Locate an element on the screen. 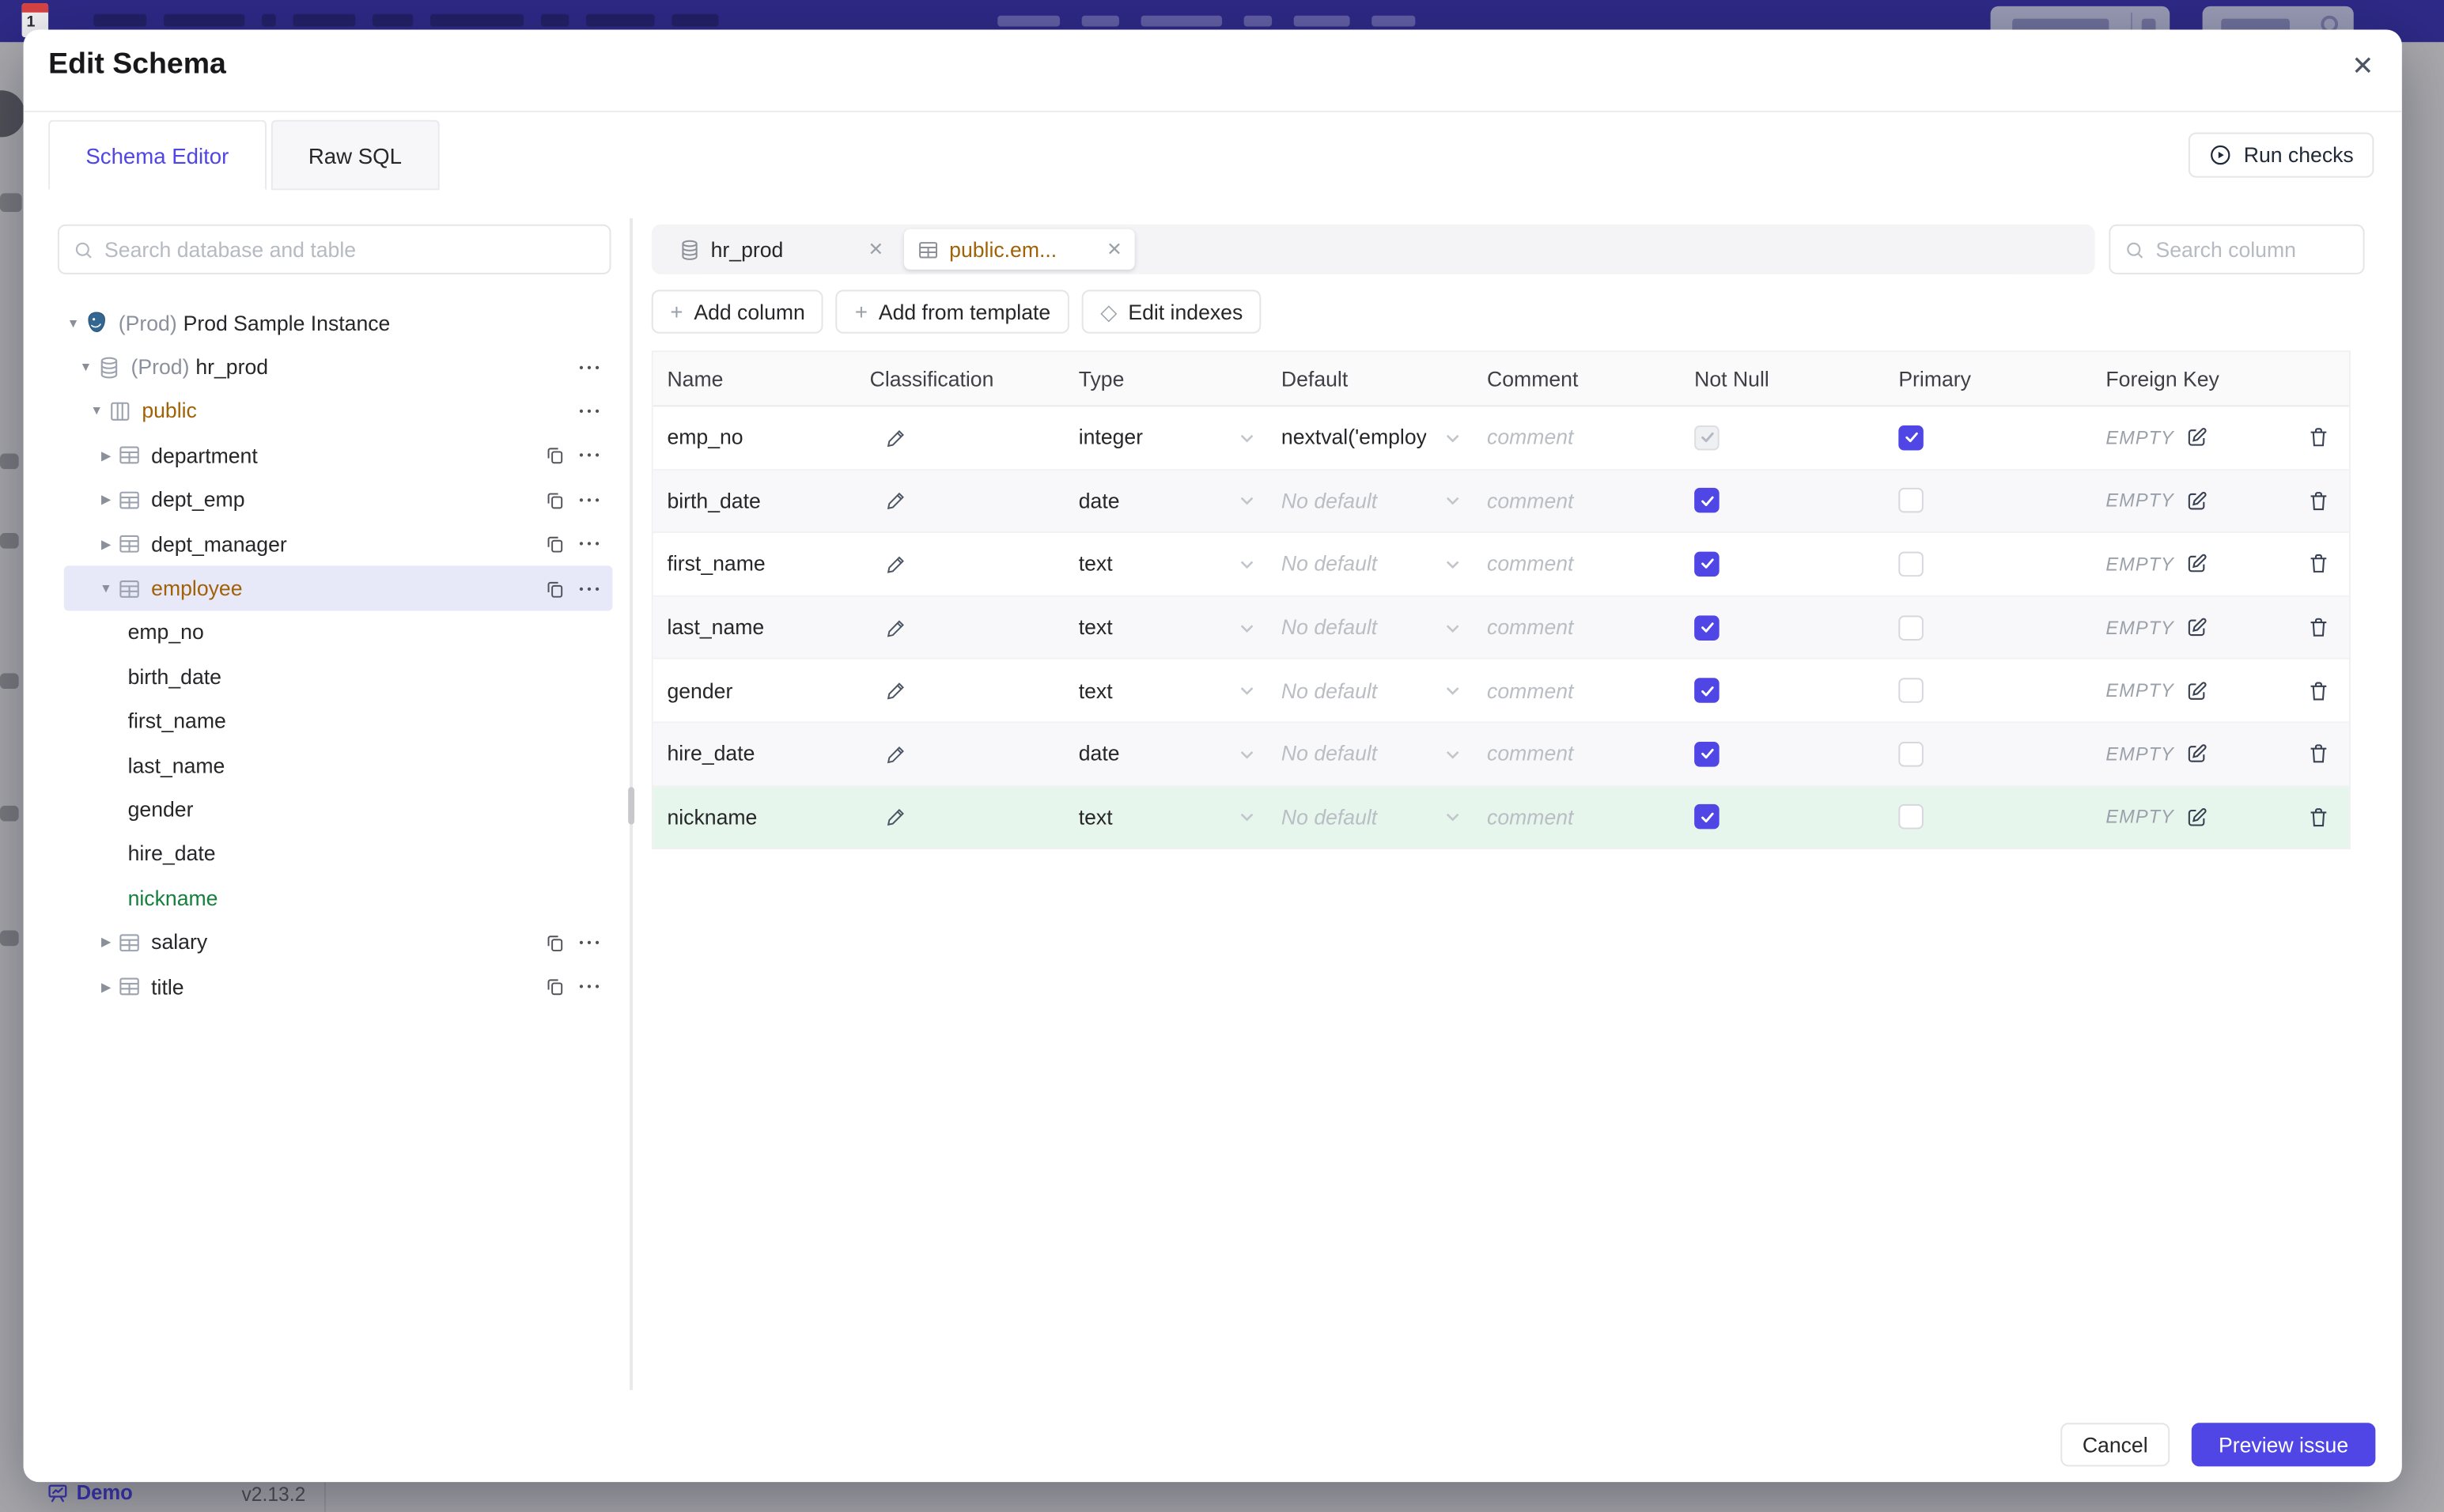 This screenshot has height=1512, width=2444. tree-column-emp-no: emp_no is located at coordinates (330, 633).